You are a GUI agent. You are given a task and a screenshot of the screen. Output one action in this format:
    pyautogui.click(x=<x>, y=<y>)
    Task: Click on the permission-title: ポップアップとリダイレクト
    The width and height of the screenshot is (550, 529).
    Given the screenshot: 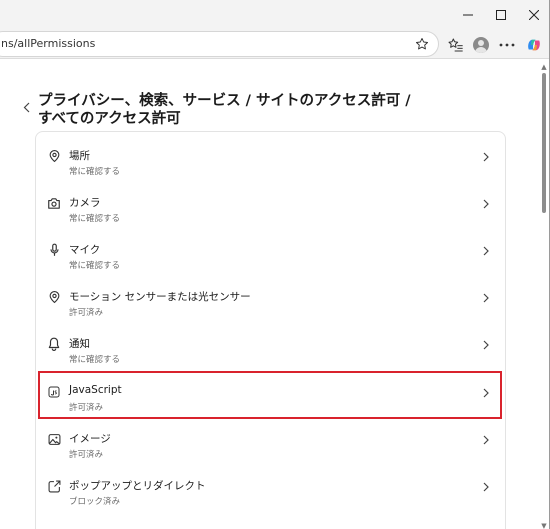 What is the action you would take?
    pyautogui.click(x=137, y=486)
    